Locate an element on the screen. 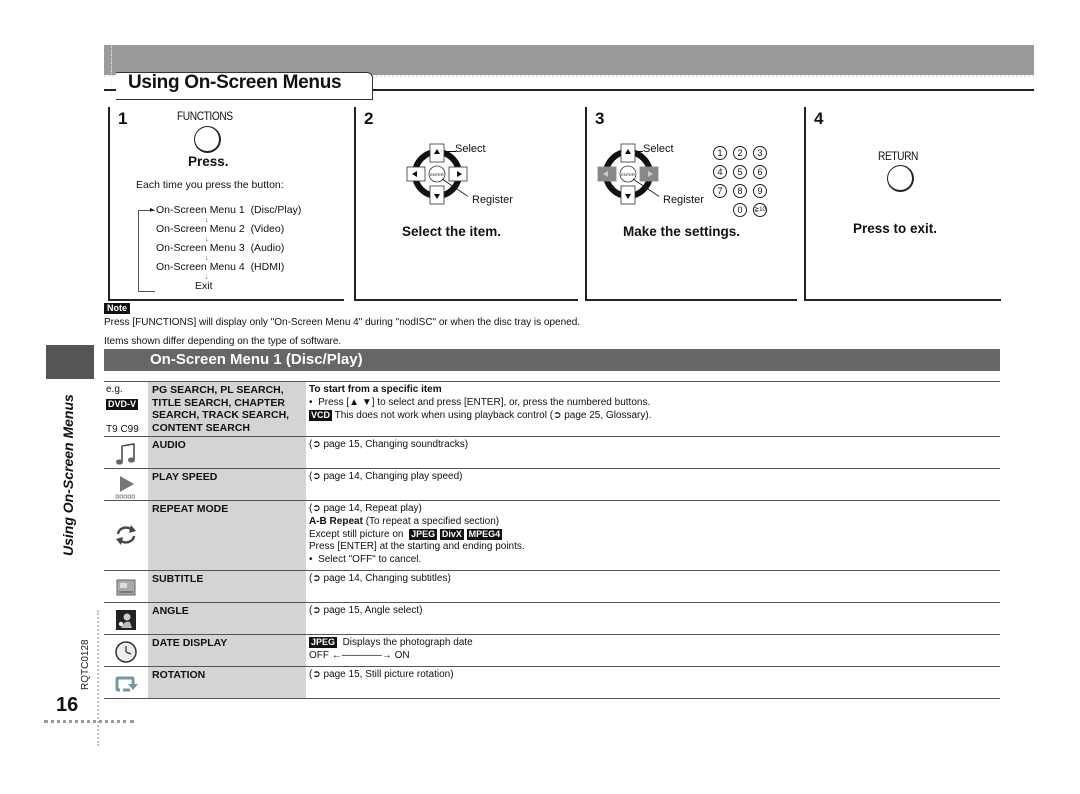  rotation-icon is located at coordinates (126, 684).